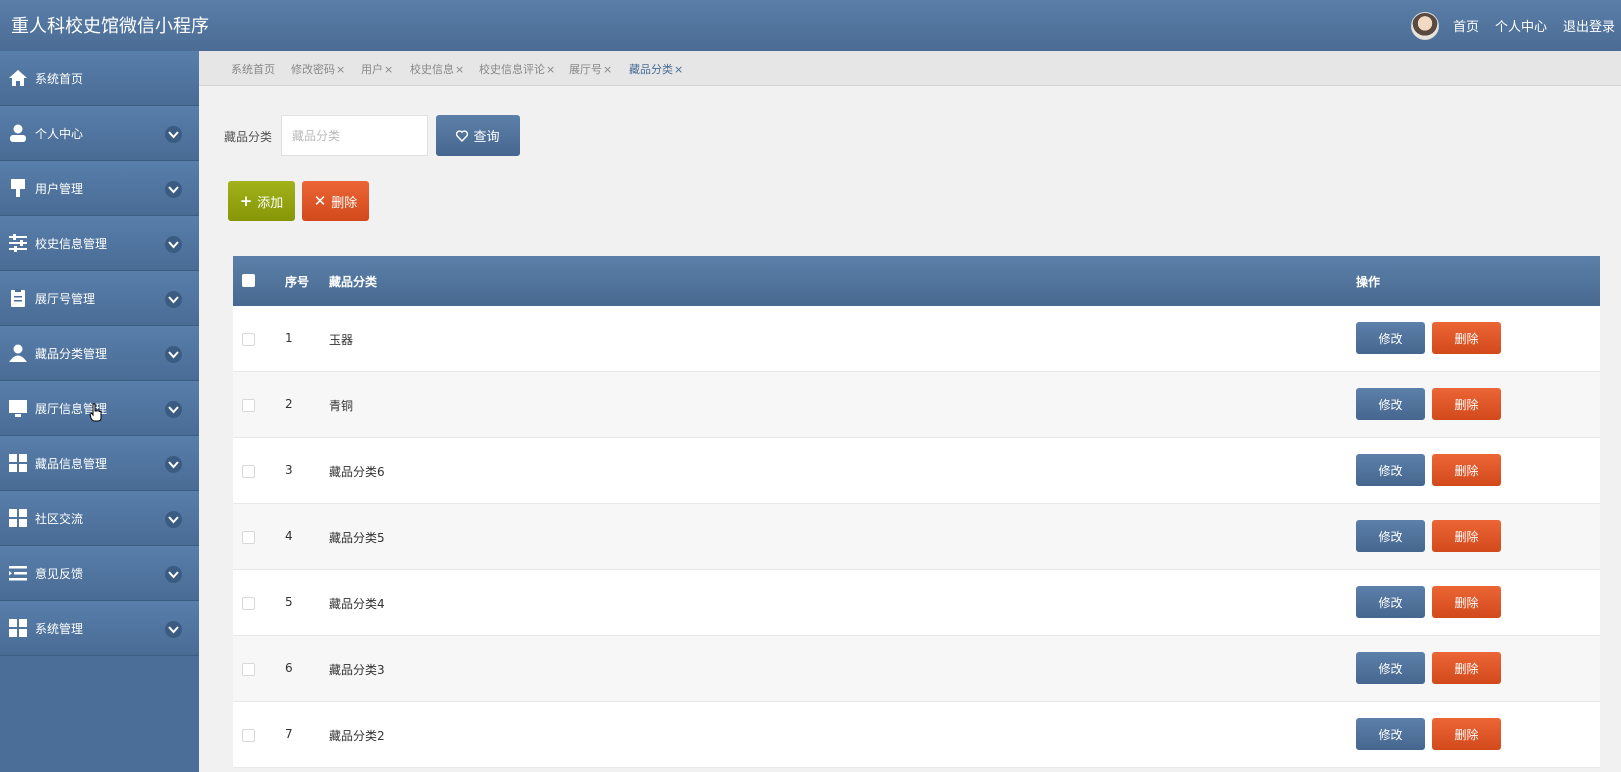 The width and height of the screenshot is (1621, 772). I want to click on add-button: + 添加, so click(261, 201).